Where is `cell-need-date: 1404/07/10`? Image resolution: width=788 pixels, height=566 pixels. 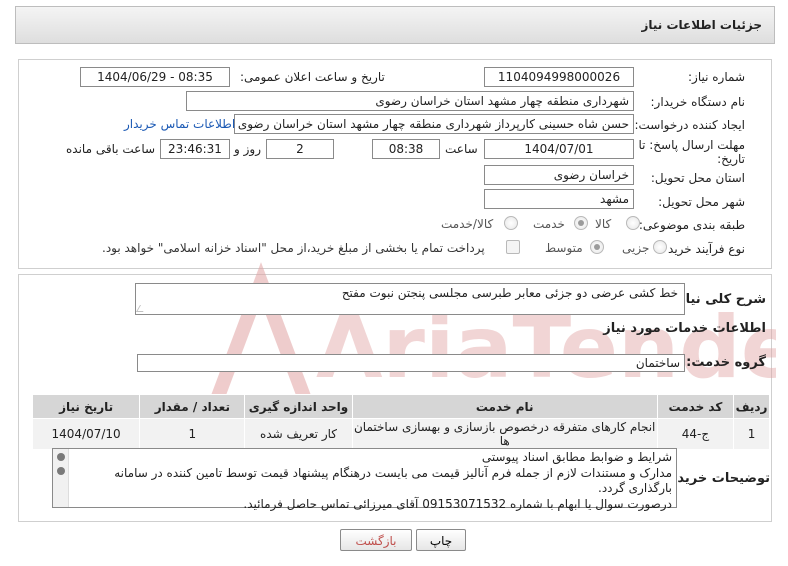 cell-need-date: 1404/07/10 is located at coordinates (86, 434).